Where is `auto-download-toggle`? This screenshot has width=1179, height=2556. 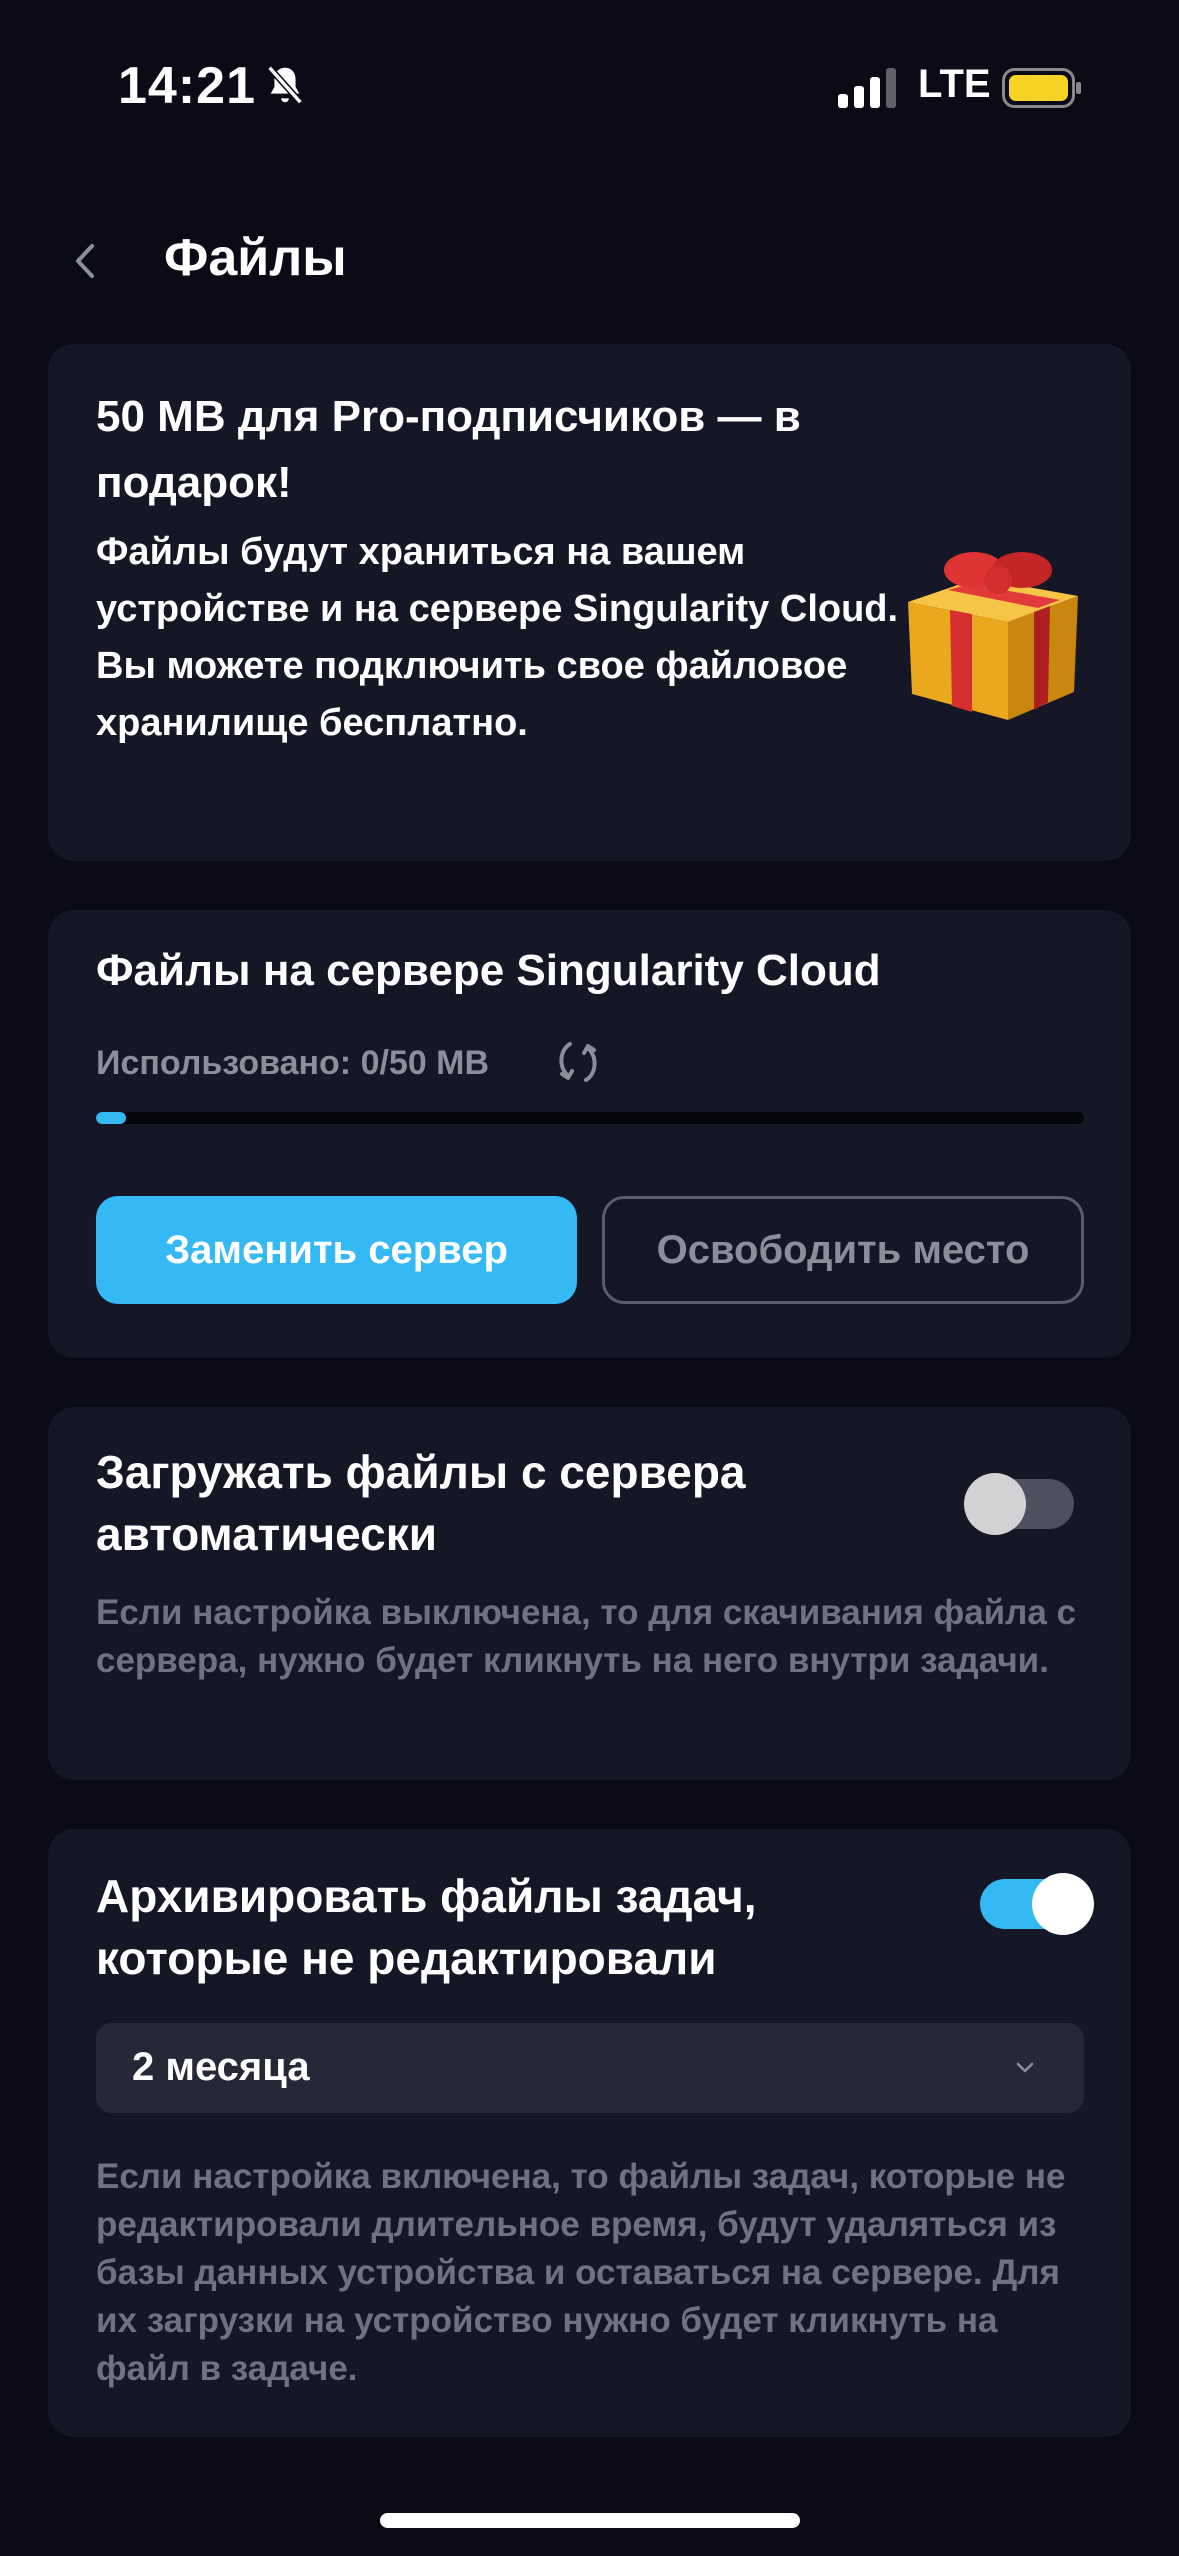 auto-download-toggle is located at coordinates (1019, 1504).